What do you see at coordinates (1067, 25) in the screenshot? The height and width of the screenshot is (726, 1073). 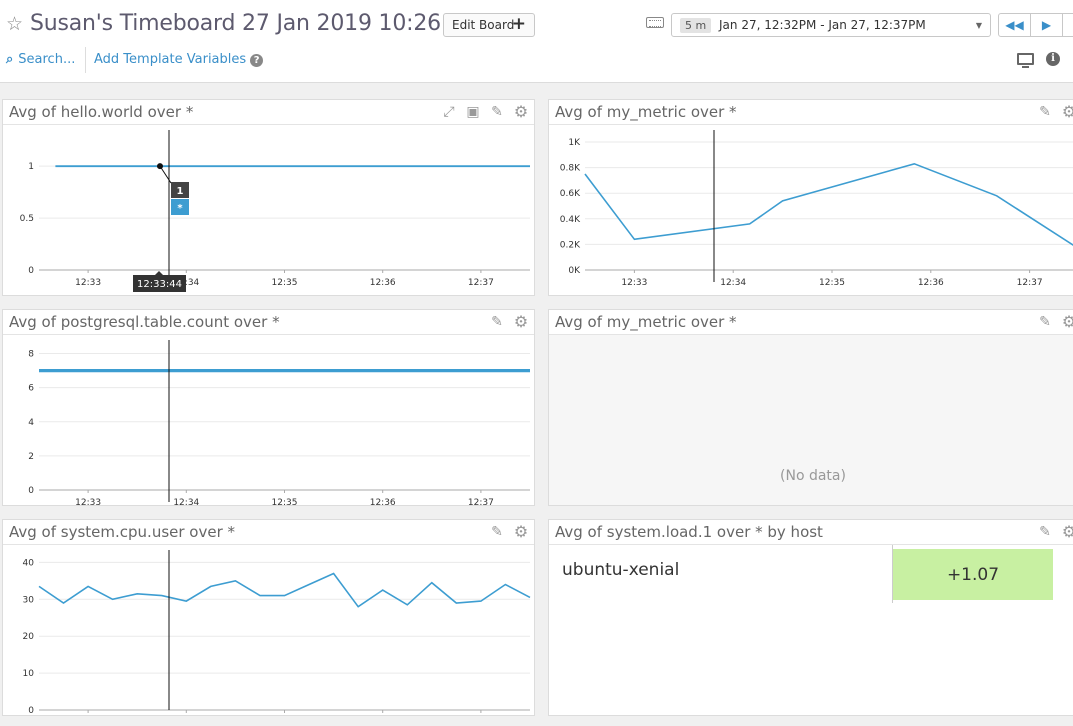 I see `forward-button: ▶` at bounding box center [1067, 25].